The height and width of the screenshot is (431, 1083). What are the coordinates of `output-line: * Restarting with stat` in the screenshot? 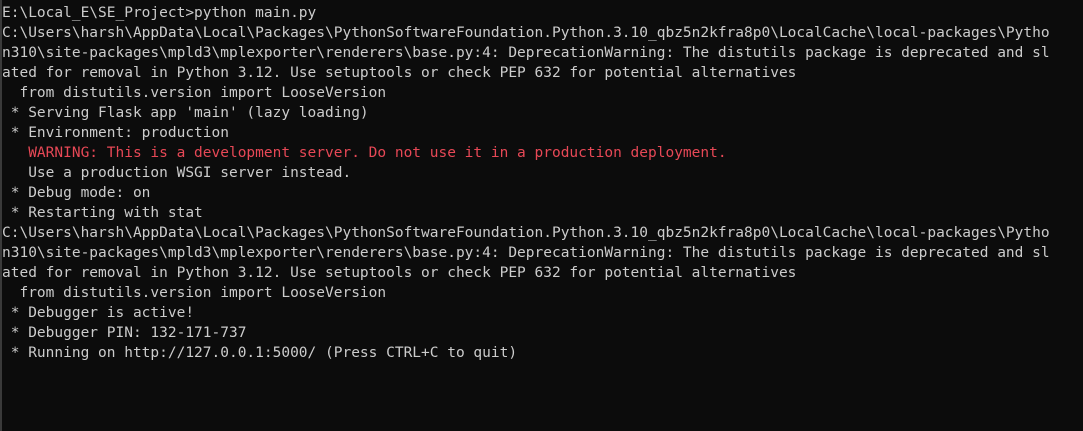 It's located at (102, 213).